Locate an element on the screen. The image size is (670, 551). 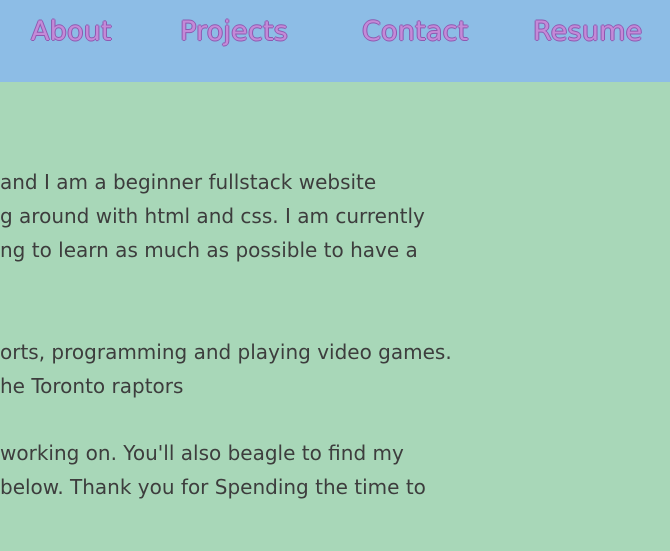
intro-paragraph-line-1: and I am a beginner fullstack website is located at coordinates (188, 182).